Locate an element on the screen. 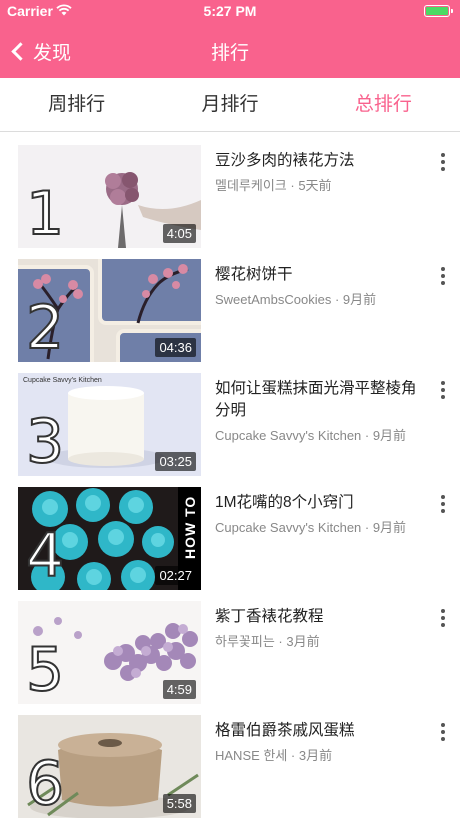  status-bar: Carrier 5:27 PM is located at coordinates (230, 11).